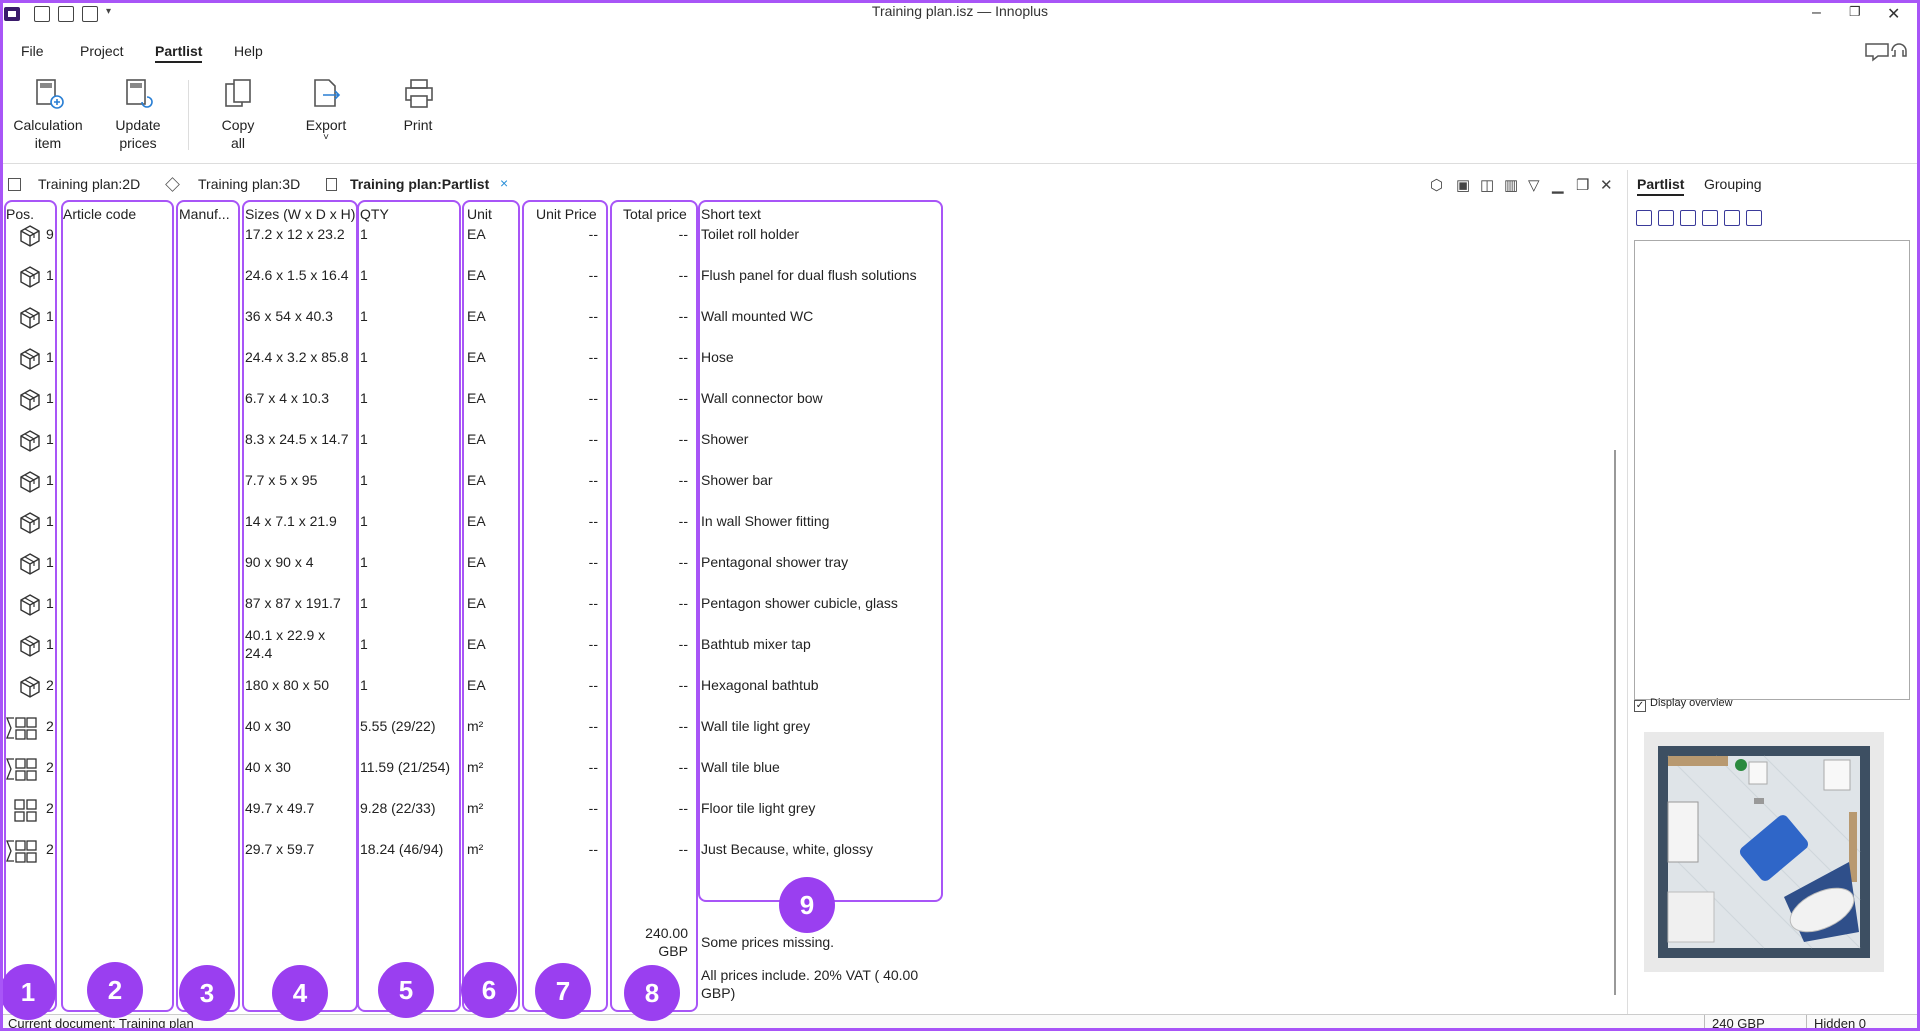 This screenshot has height=1031, width=1920. I want to click on vertical-scrollbar, so click(1615, 722).